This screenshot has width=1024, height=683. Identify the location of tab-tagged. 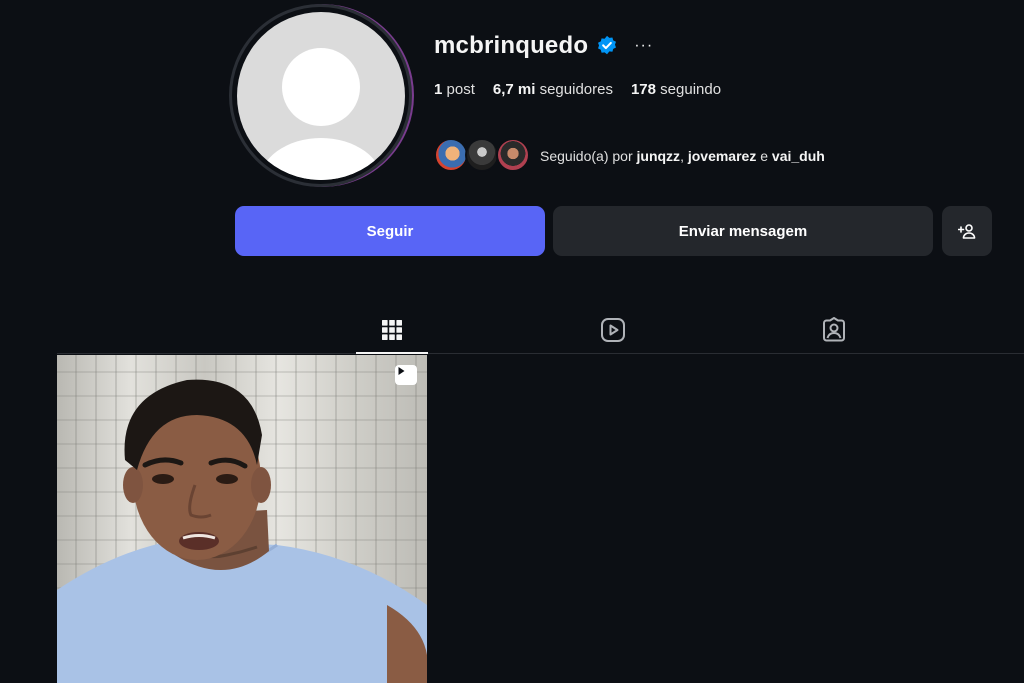
(834, 330).